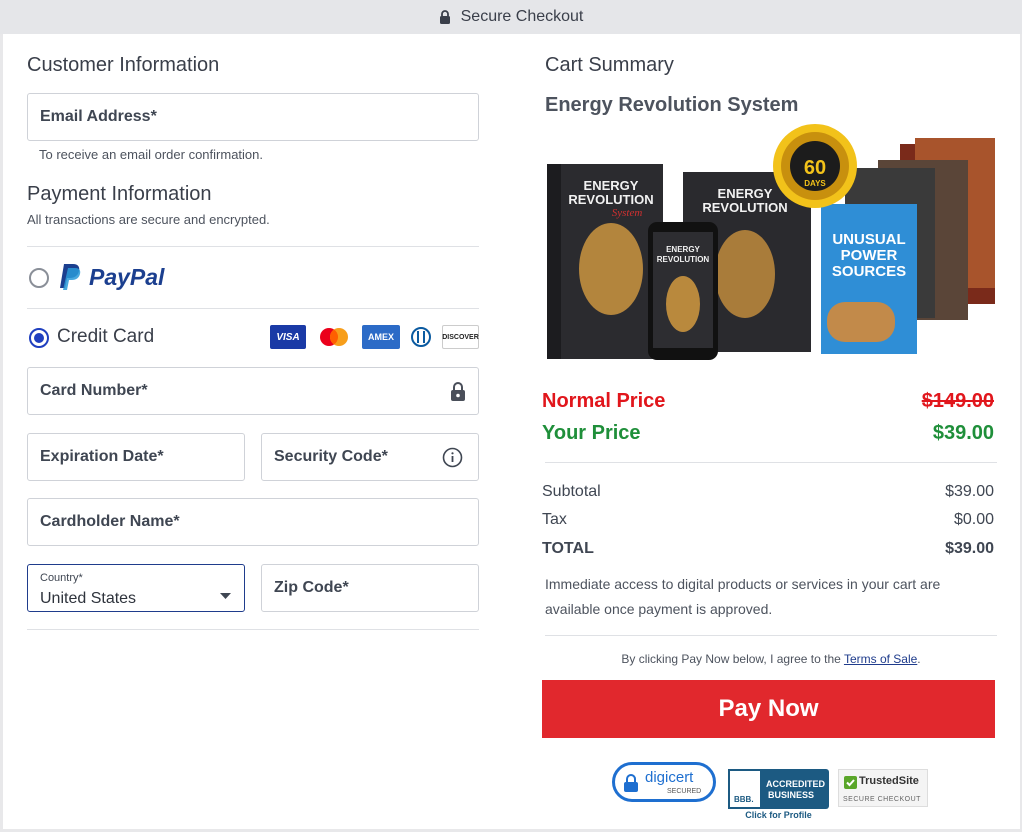 This screenshot has height=832, width=1022. What do you see at coordinates (591, 433) in the screenshot?
I see `your-price-label: Your Price` at bounding box center [591, 433].